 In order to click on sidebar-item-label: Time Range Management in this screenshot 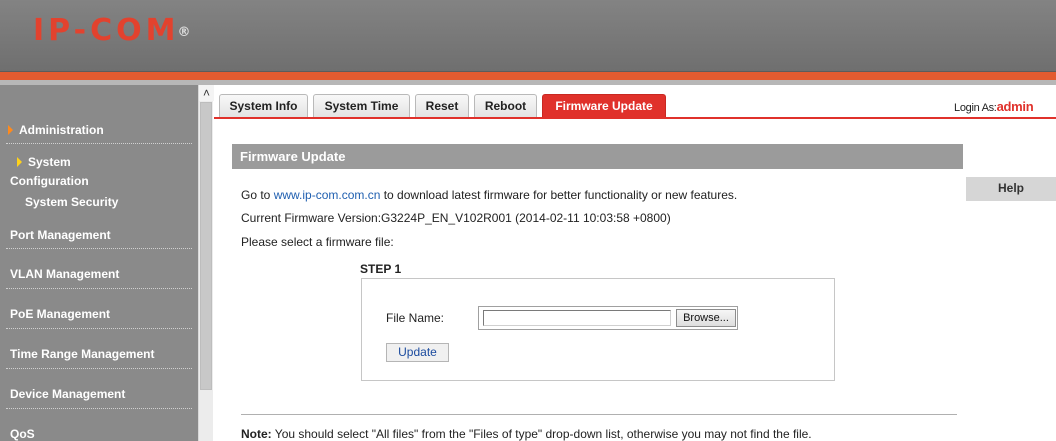, I will do `click(82, 354)`.